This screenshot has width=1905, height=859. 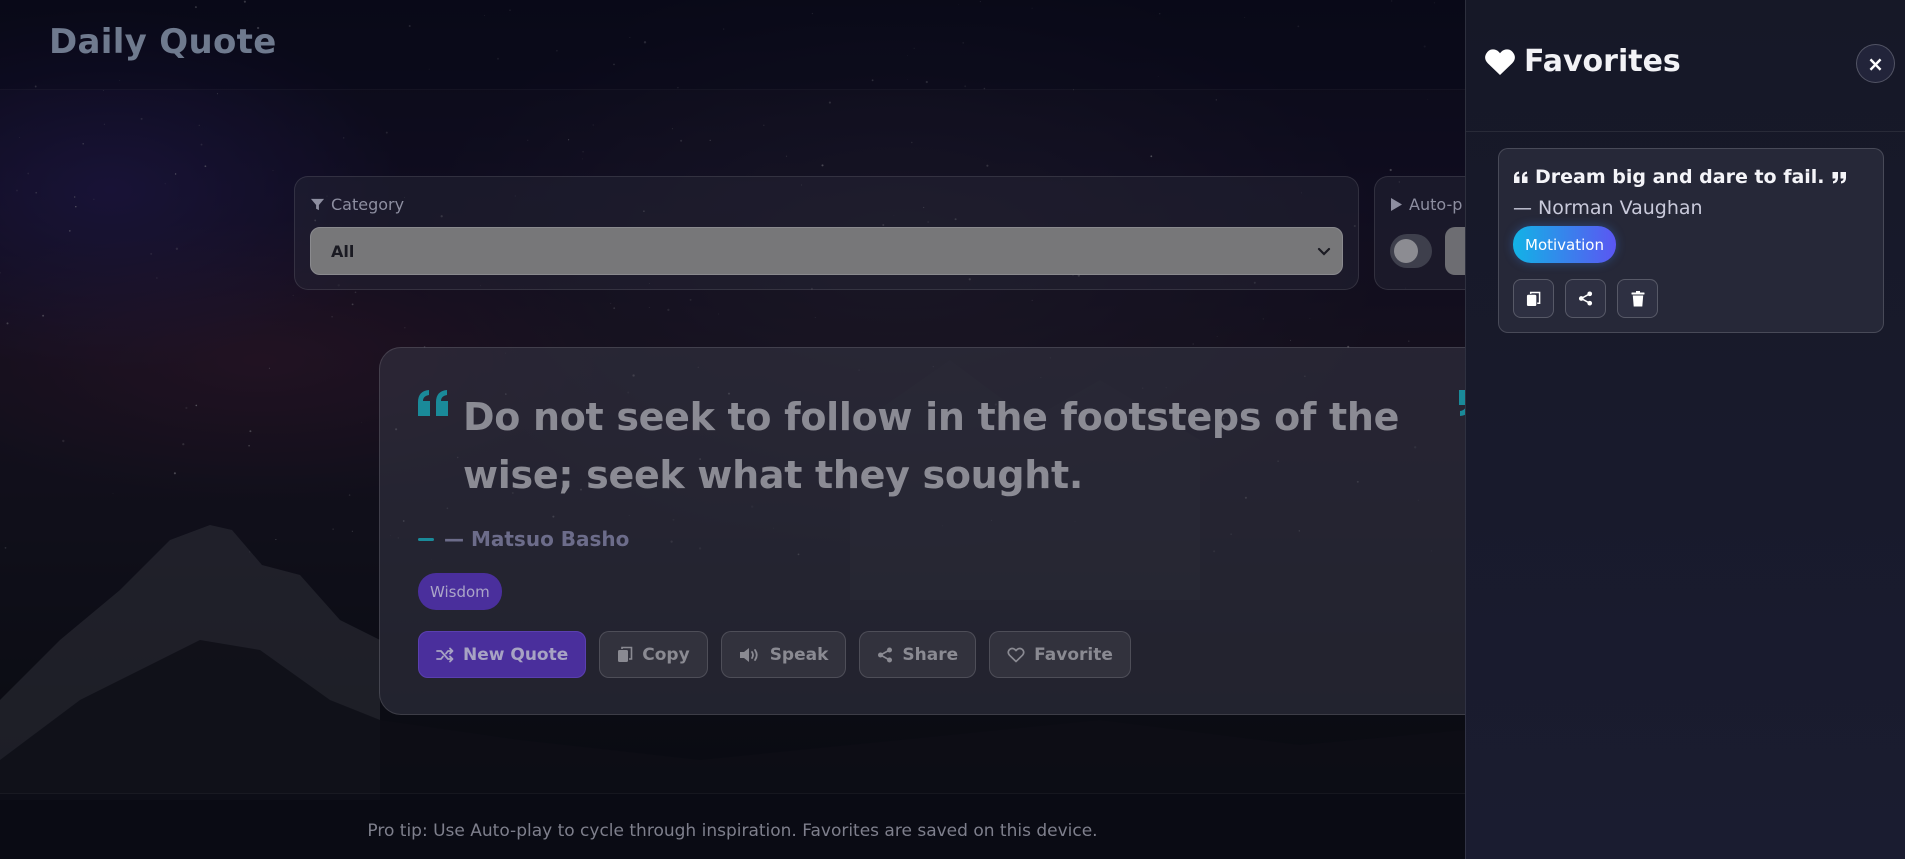 What do you see at coordinates (1016, 654) in the screenshot?
I see `heart-outline-icon` at bounding box center [1016, 654].